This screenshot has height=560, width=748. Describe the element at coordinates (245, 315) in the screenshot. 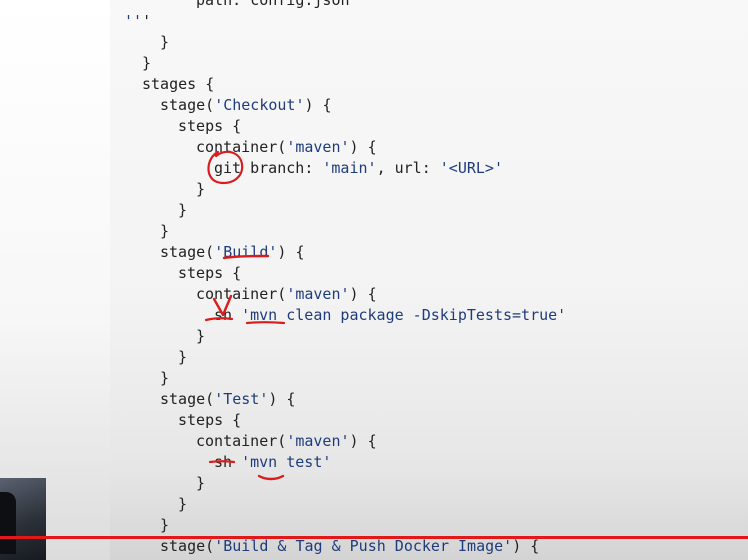

I see `pen-annotations` at that location.